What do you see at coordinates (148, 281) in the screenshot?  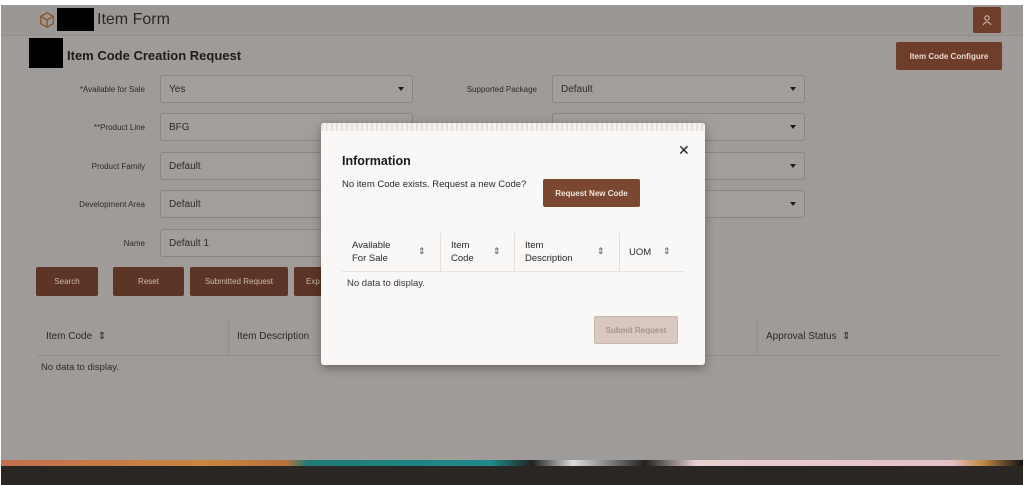 I see `reset-button: Reset` at bounding box center [148, 281].